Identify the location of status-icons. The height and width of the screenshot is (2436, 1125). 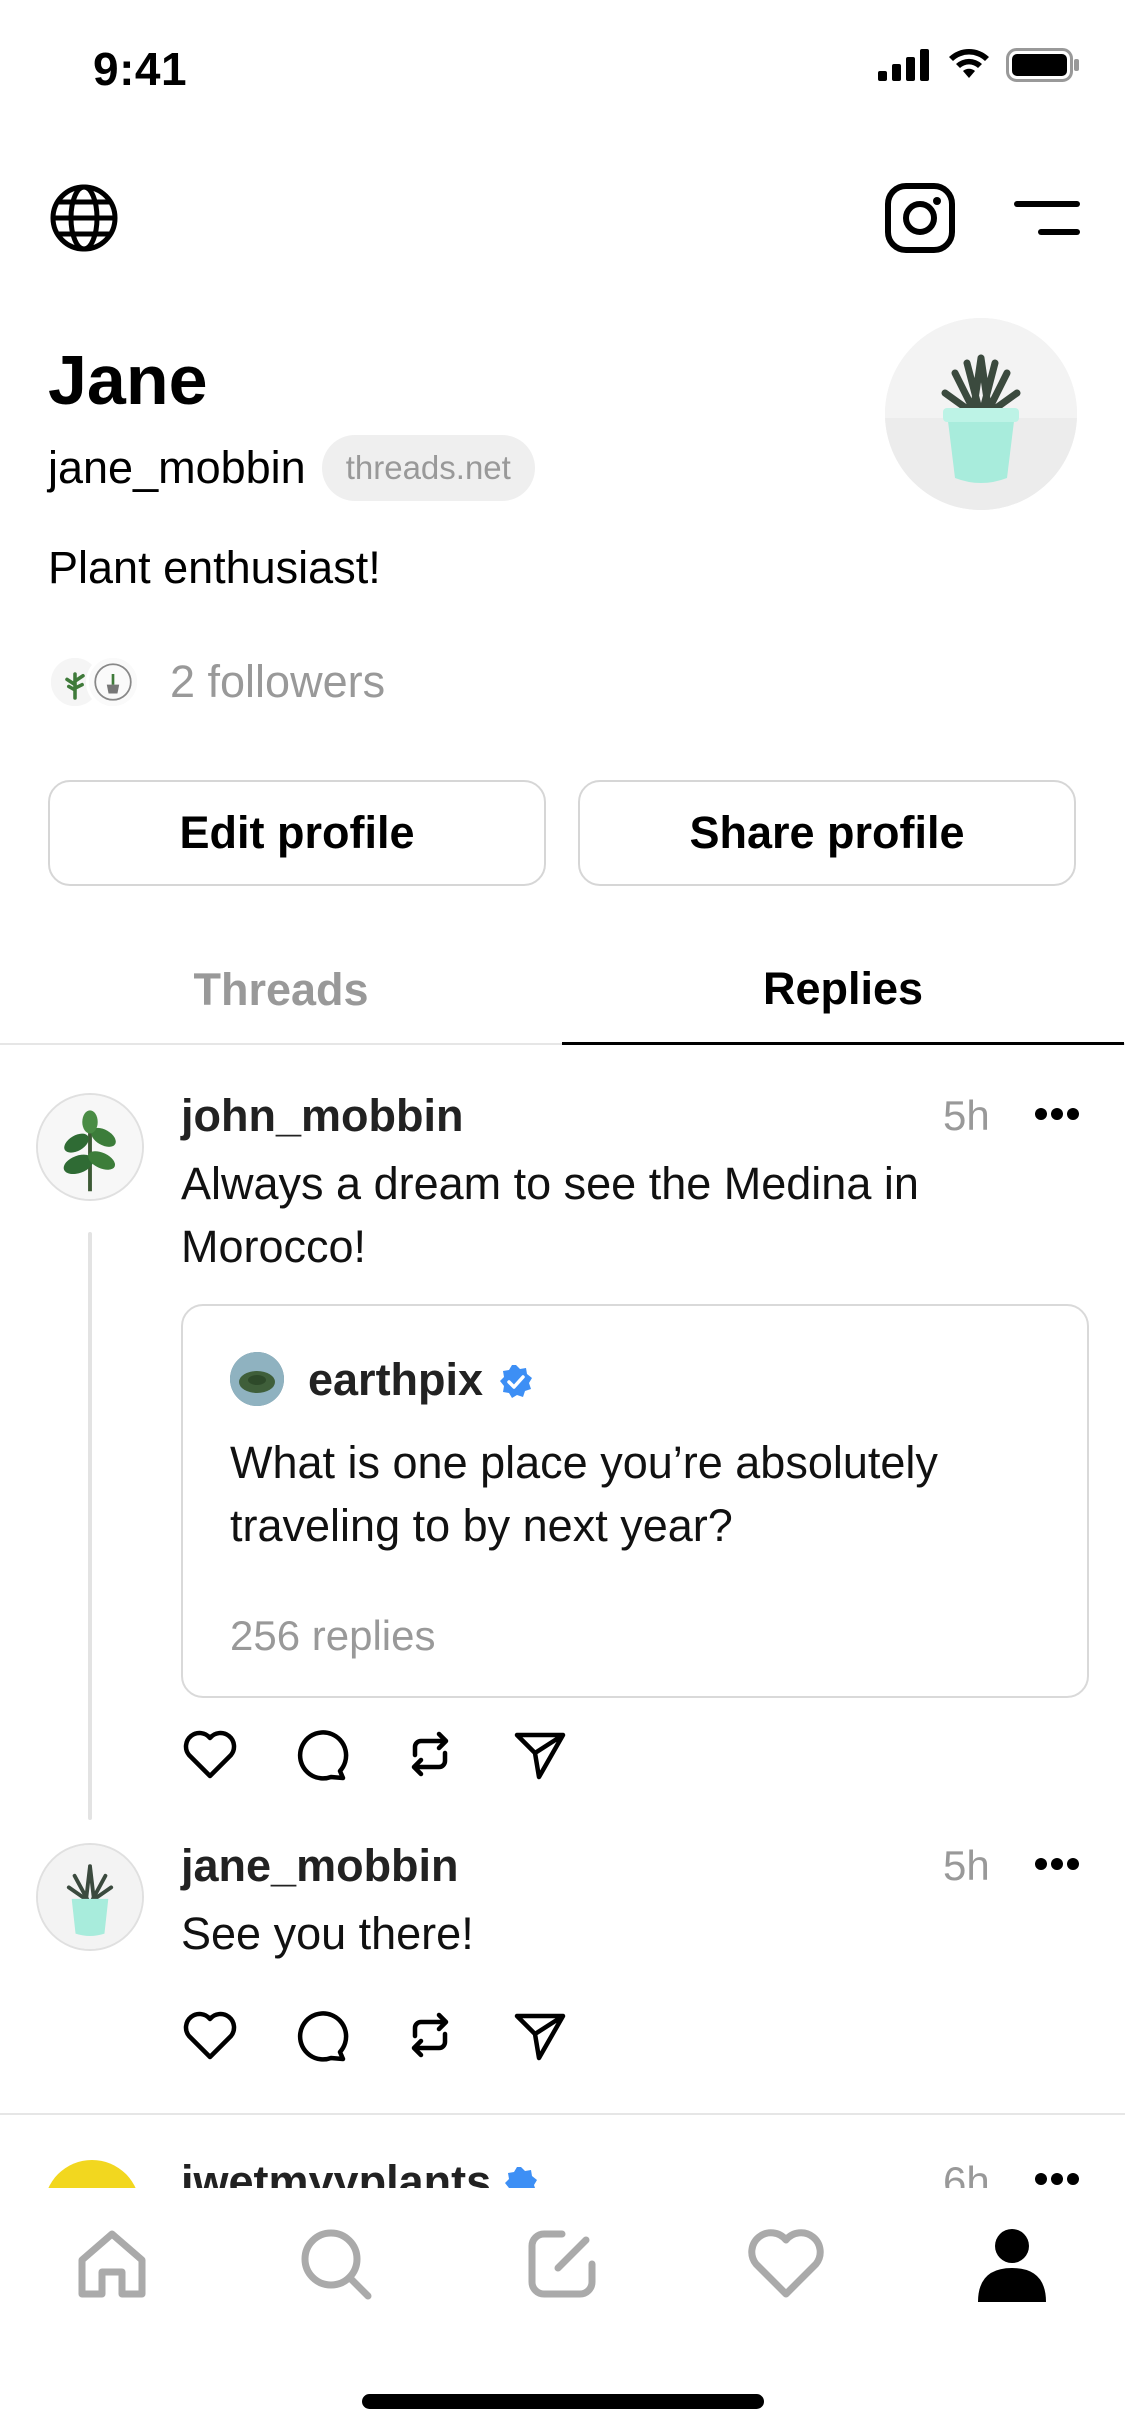
(979, 65).